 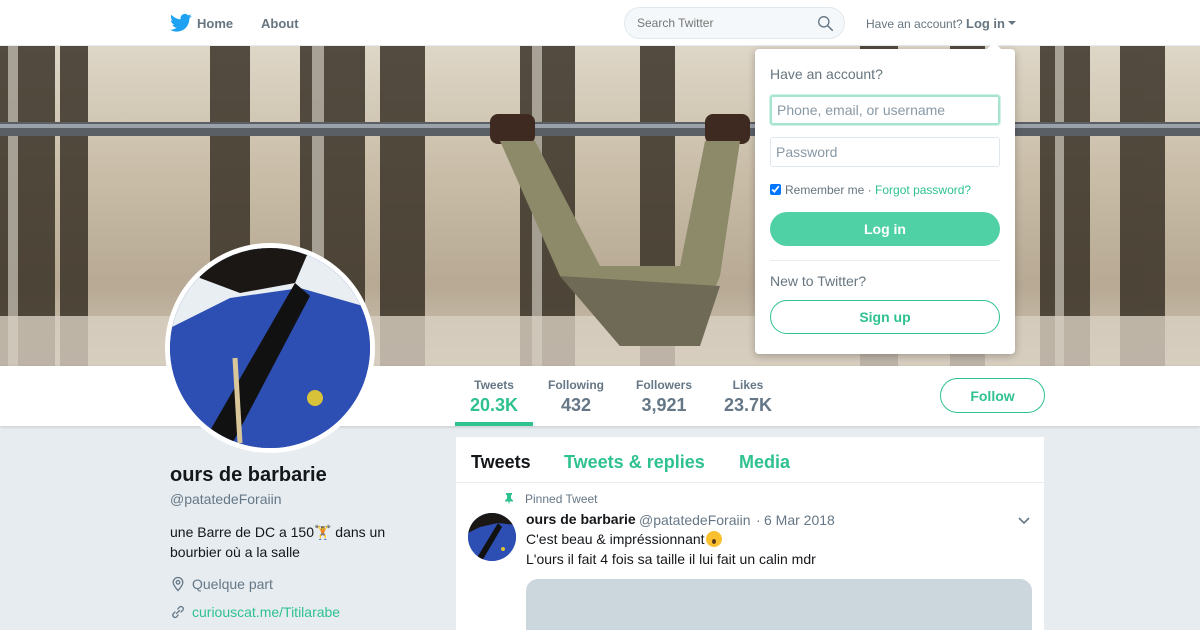 I want to click on stat-likes: Likes 23.7K, so click(x=748, y=397).